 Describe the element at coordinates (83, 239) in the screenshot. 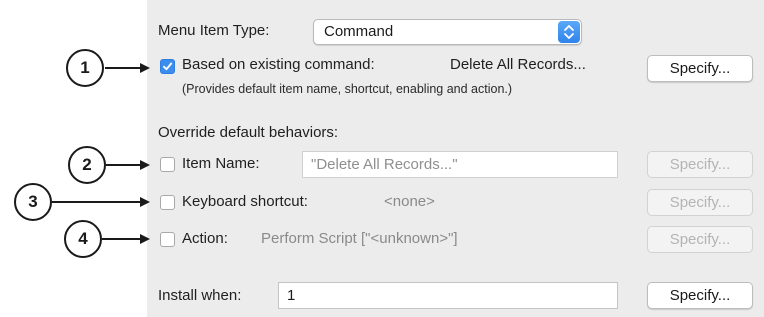

I see `callout-4: 4` at that location.